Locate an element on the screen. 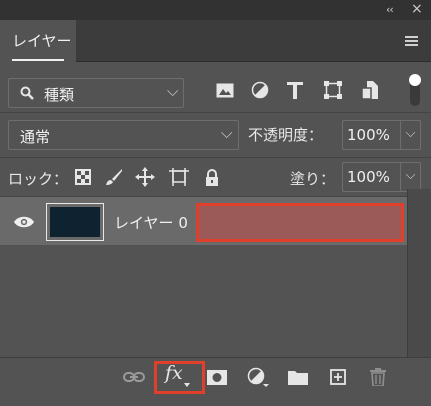  lock-transparent-pixels-icon is located at coordinates (83, 177).